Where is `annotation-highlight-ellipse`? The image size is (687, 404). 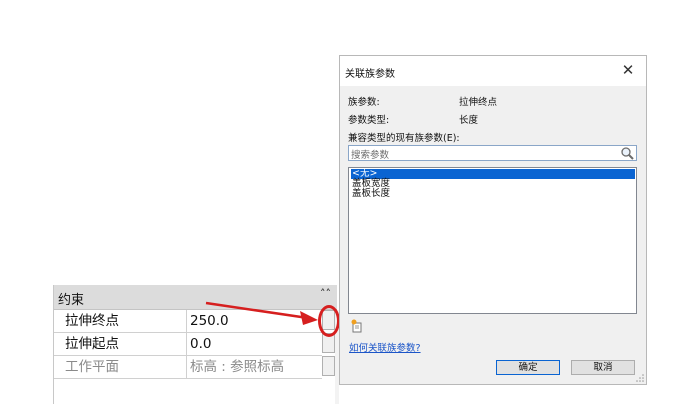 annotation-highlight-ellipse is located at coordinates (329, 321).